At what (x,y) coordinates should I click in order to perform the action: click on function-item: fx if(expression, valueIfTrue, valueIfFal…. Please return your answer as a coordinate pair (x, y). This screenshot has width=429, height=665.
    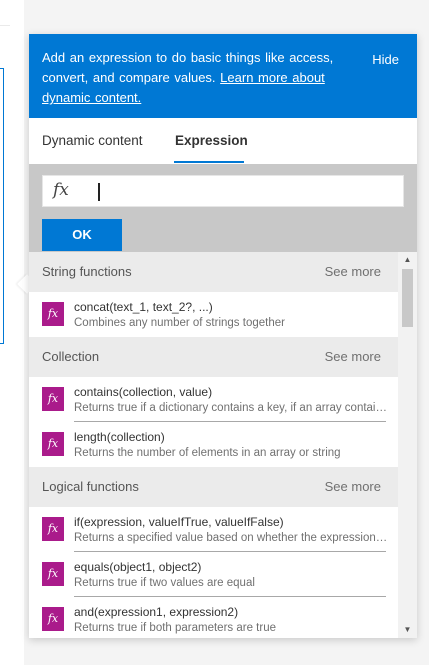
    Looking at the image, I should click on (213, 529).